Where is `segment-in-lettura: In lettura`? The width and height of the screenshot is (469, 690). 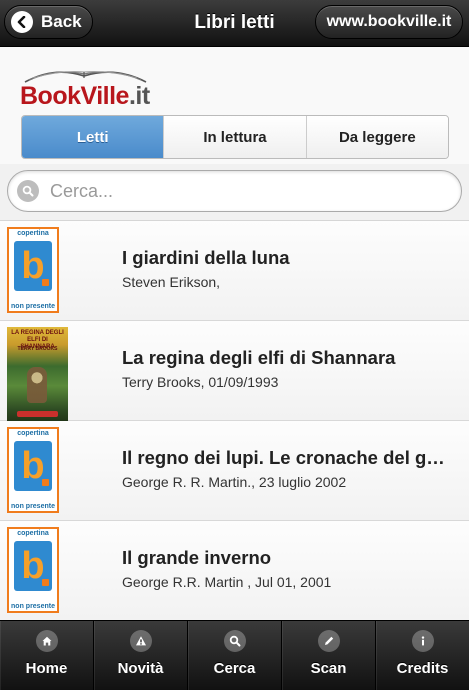 segment-in-lettura: In lettura is located at coordinates (234, 137).